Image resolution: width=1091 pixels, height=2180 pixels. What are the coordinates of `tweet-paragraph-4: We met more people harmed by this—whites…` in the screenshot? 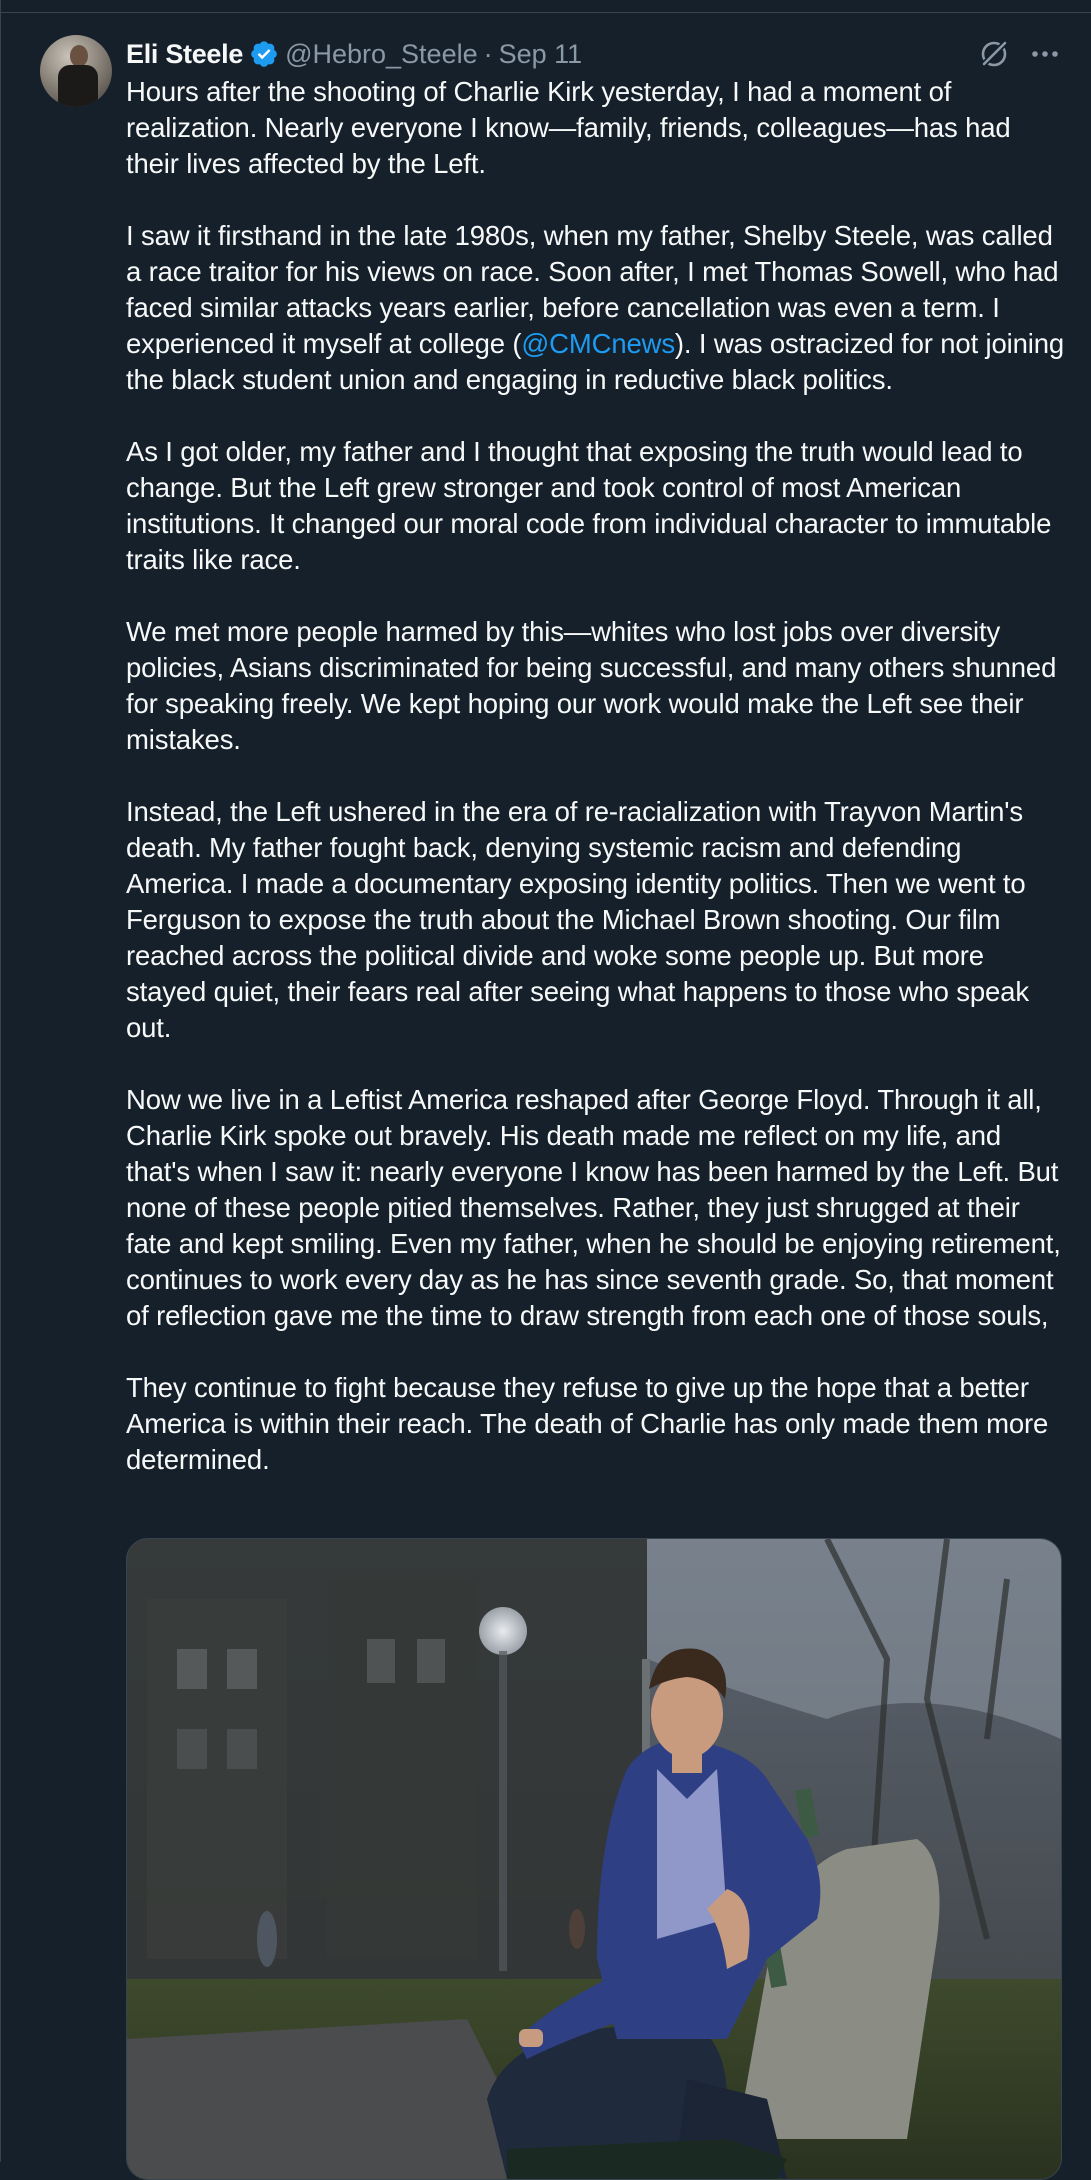 It's located at (591, 685).